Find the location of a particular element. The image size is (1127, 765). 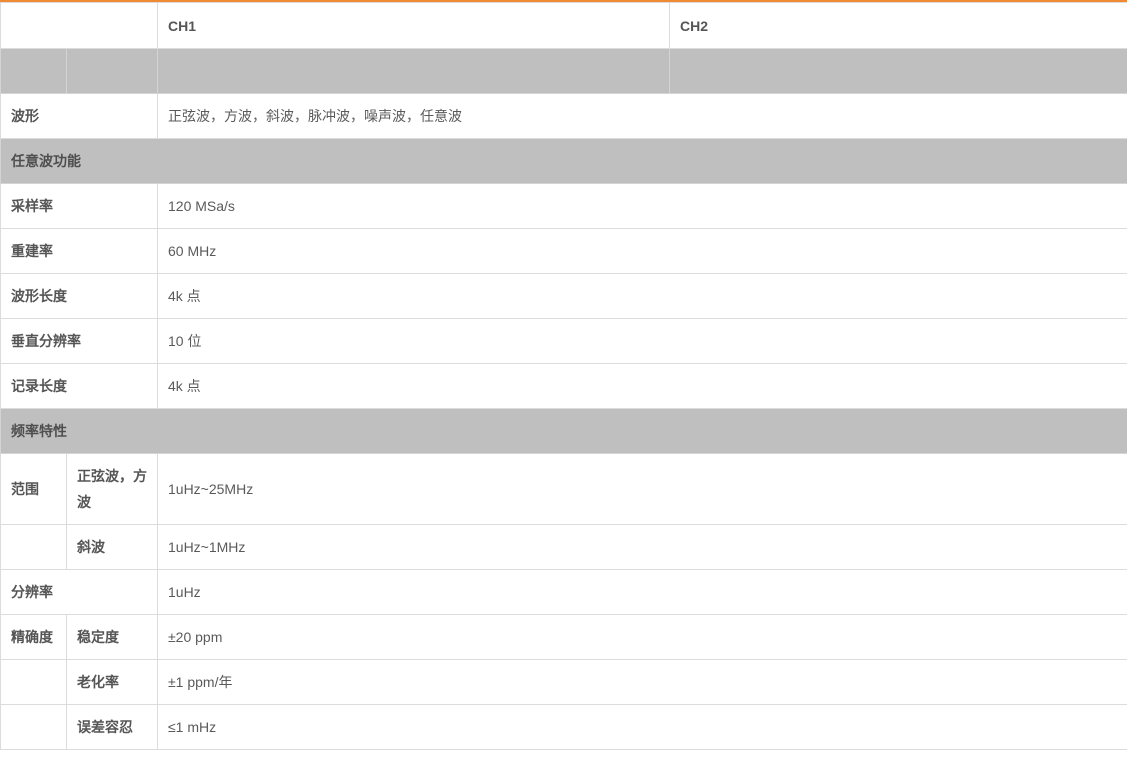

table-row: 垂直分辨率 10 位 is located at coordinates (563, 341).